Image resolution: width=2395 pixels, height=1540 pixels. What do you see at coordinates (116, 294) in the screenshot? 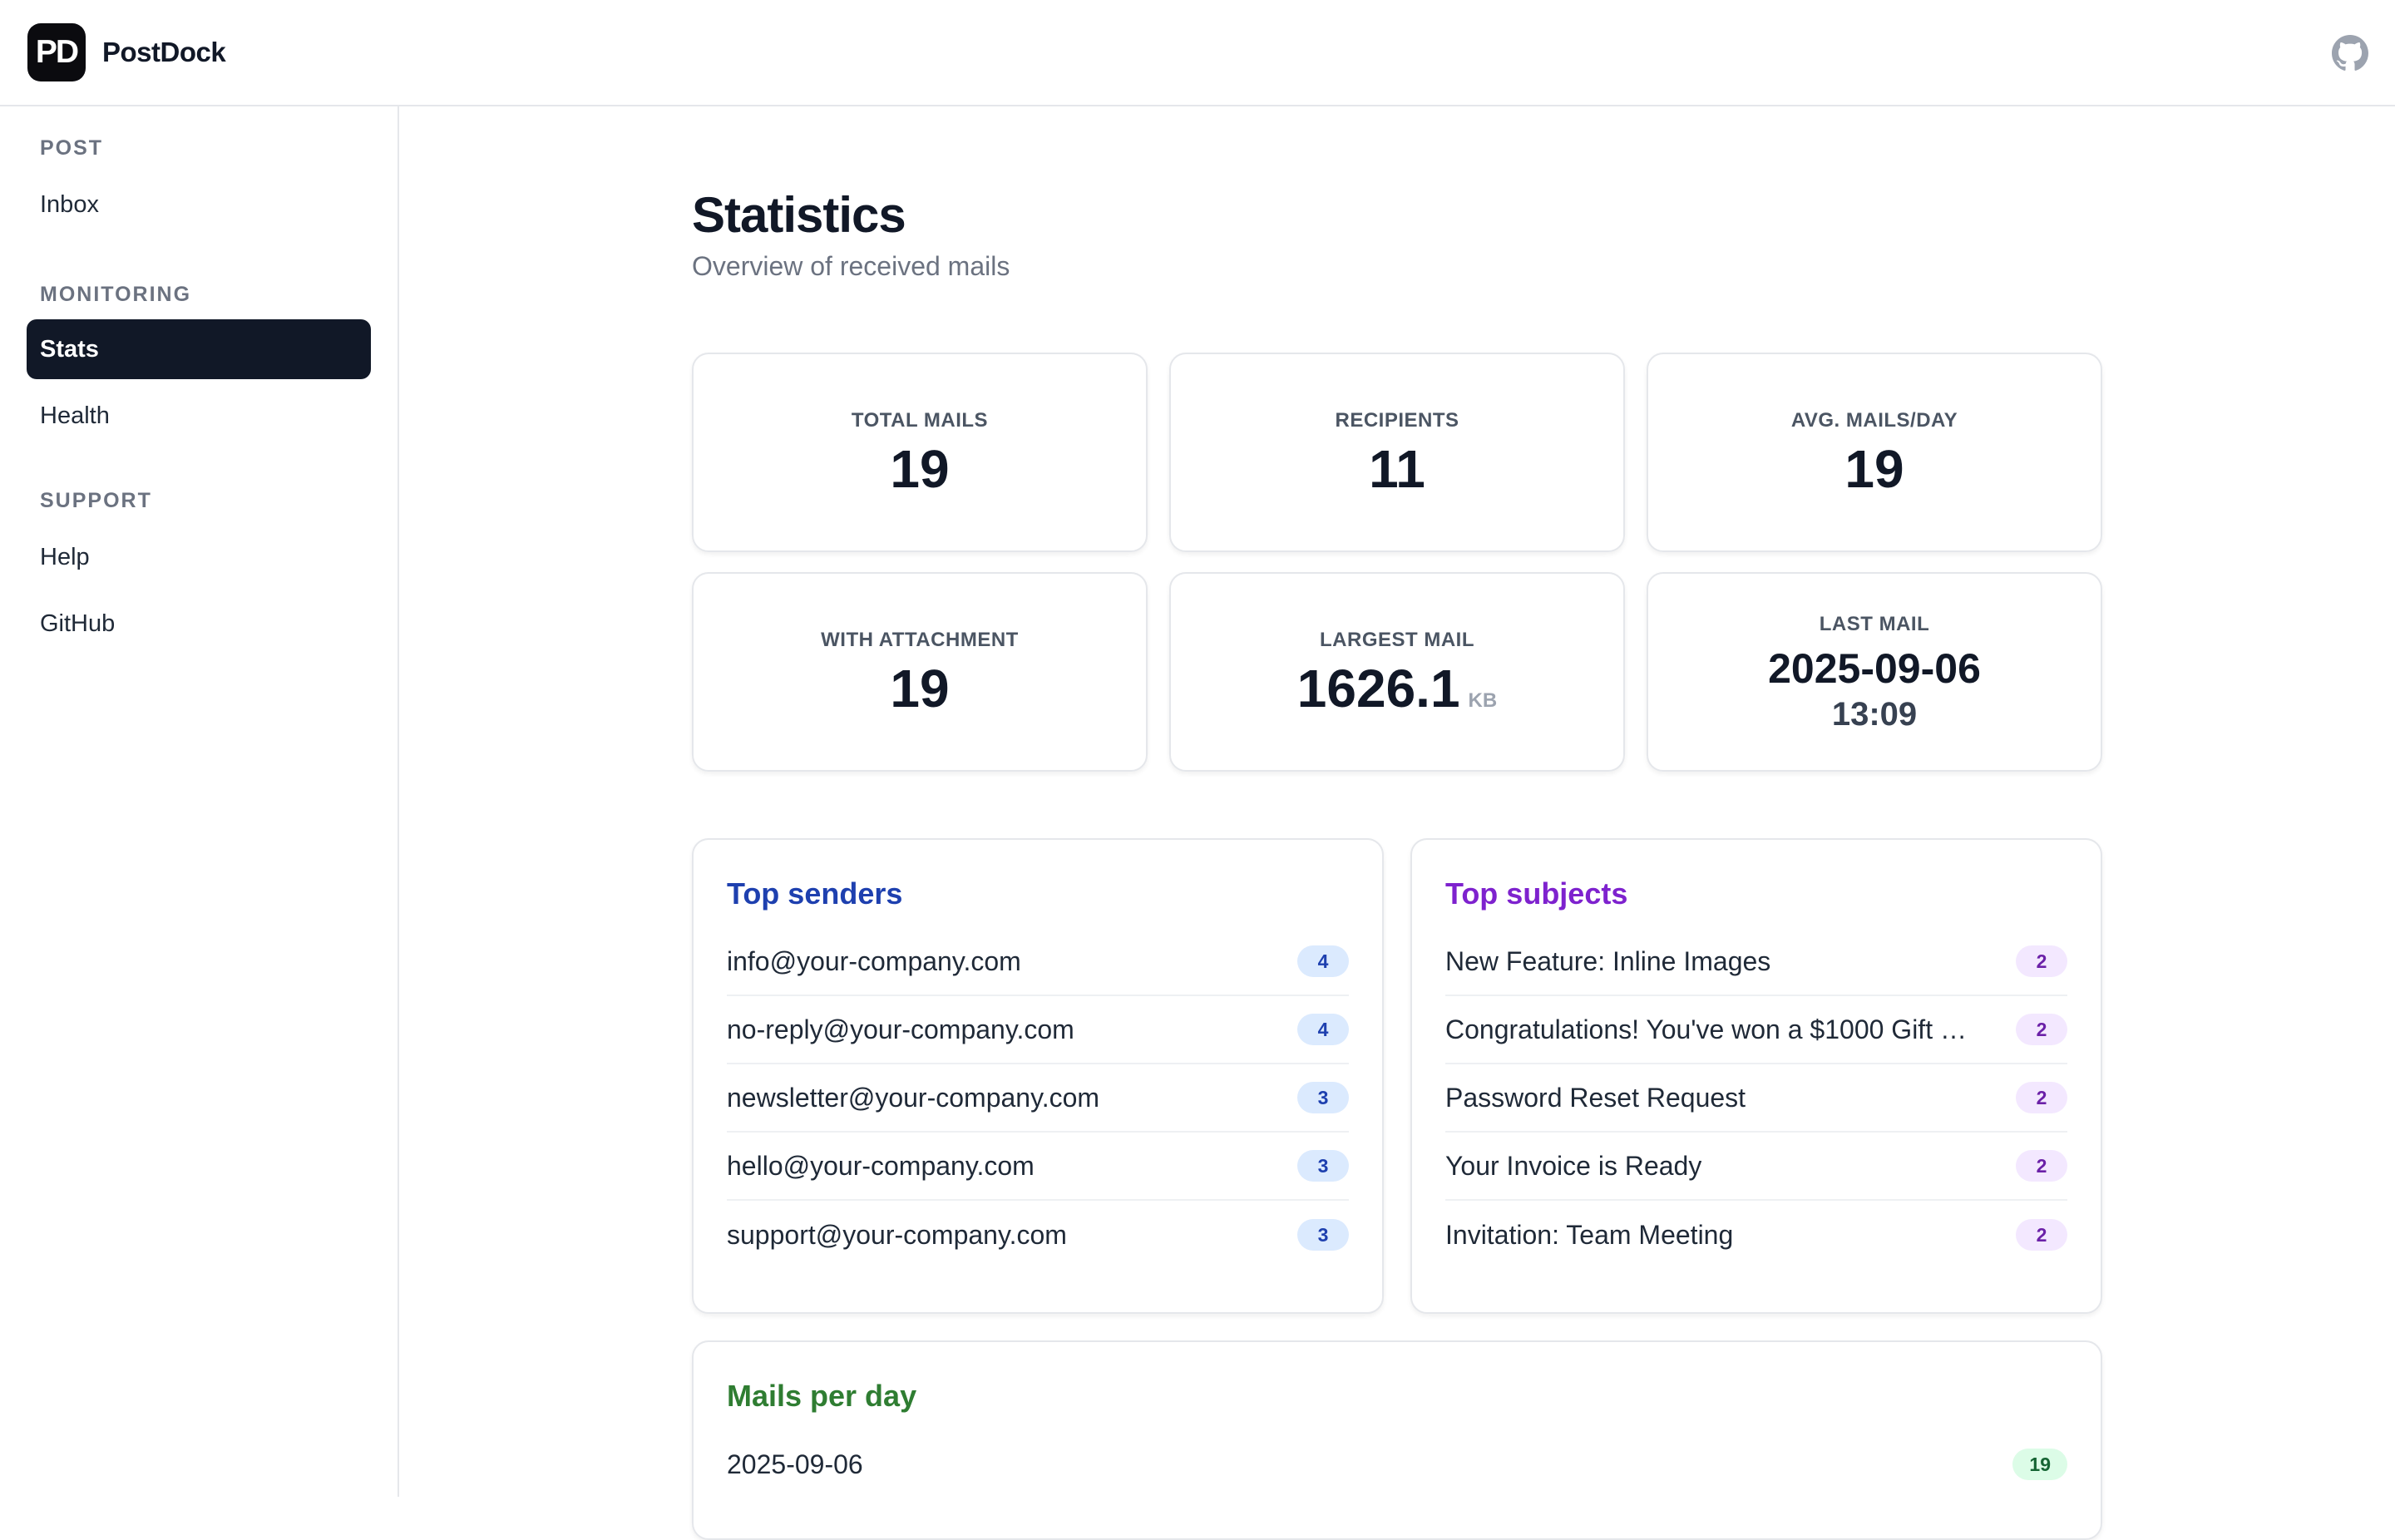
I see `nav-heading-monitoring: MONITORING` at bounding box center [116, 294].